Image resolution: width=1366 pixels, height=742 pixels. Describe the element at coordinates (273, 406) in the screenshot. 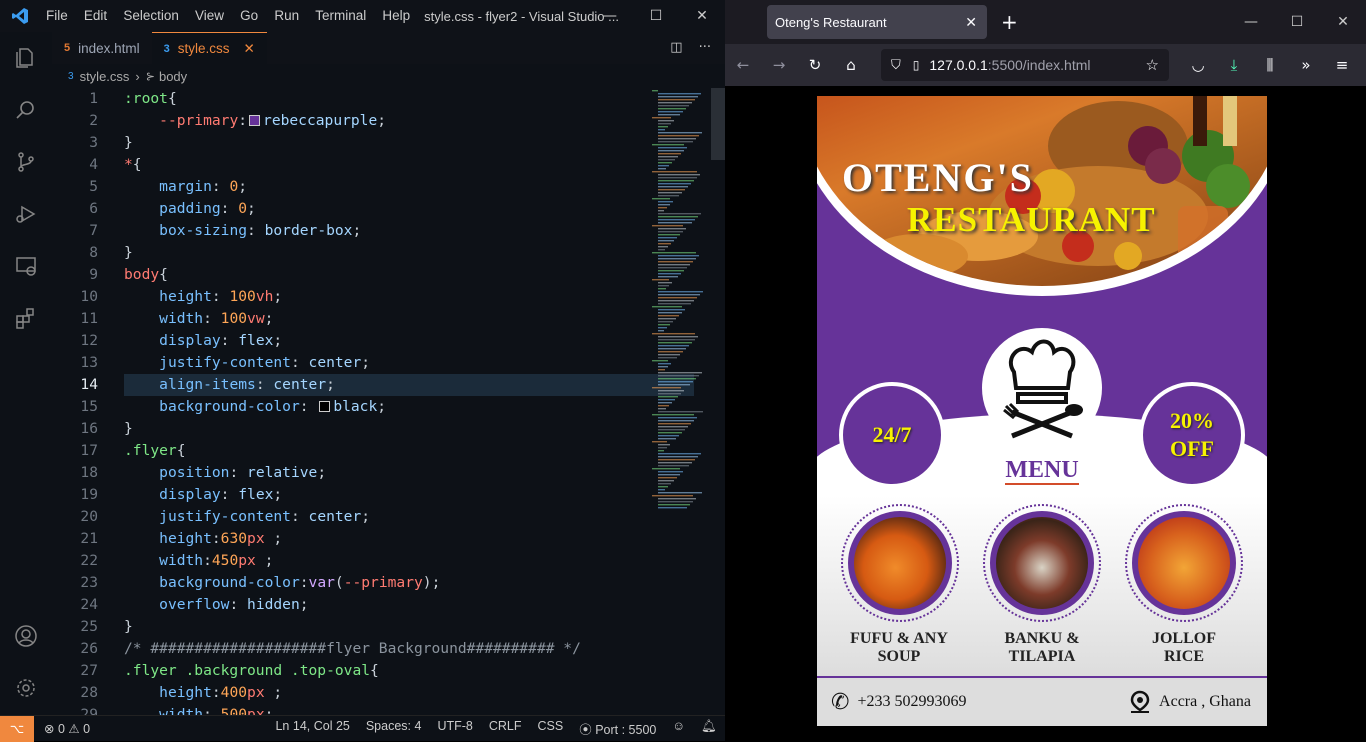

I see `code-text: background-color: black;` at that location.